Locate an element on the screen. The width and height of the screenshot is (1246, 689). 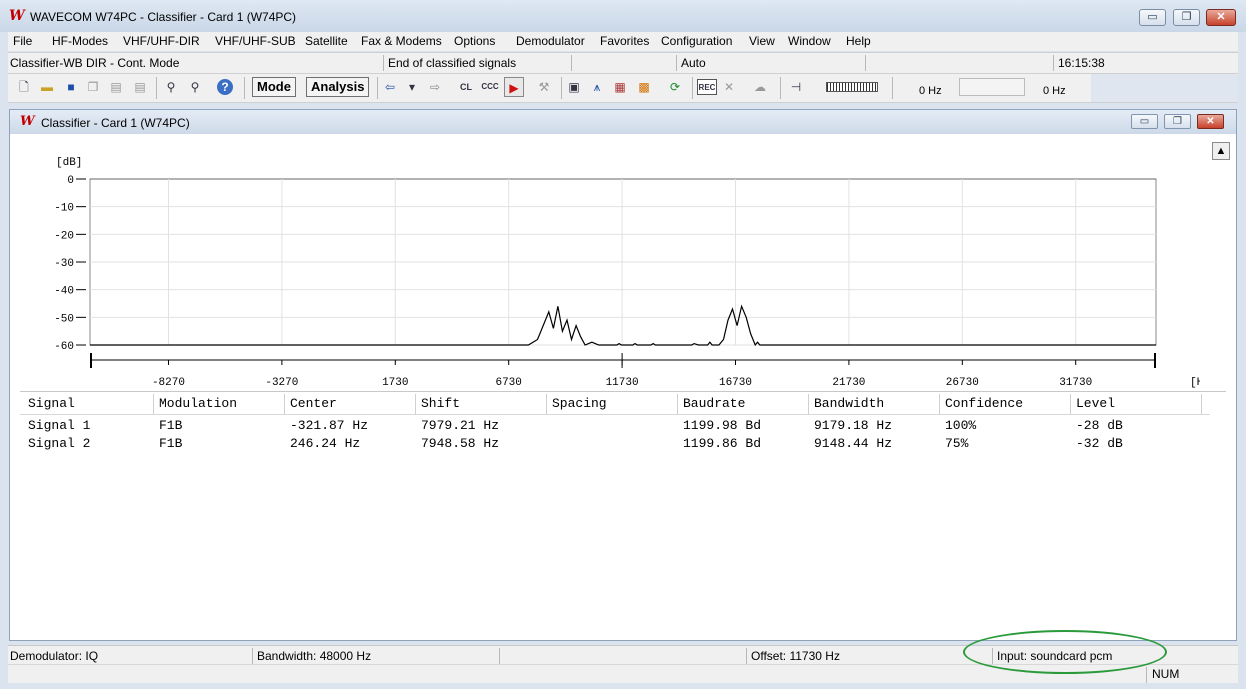
save-icon: ■ is located at coordinates (71, 87).